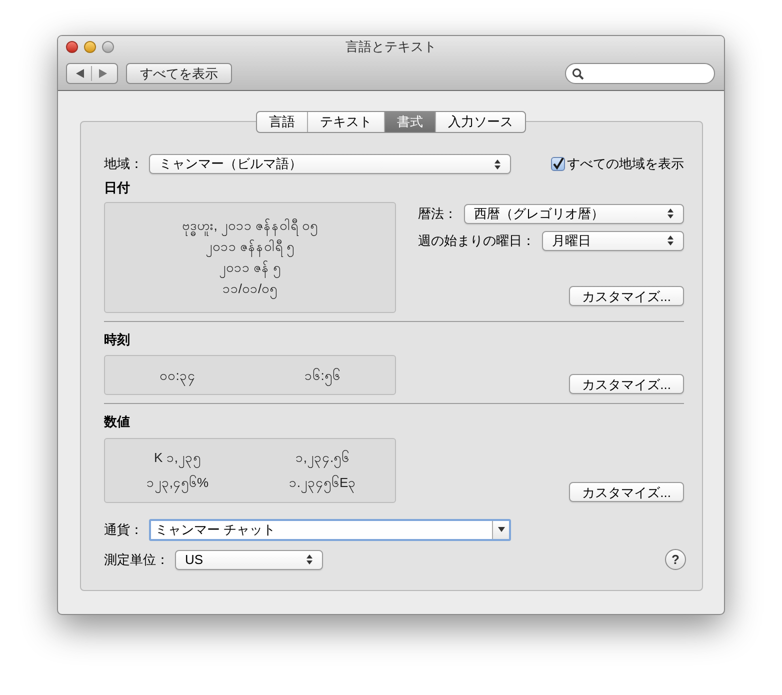 The image size is (782, 695). What do you see at coordinates (80, 73) in the screenshot?
I see `back-arrow-icon` at bounding box center [80, 73].